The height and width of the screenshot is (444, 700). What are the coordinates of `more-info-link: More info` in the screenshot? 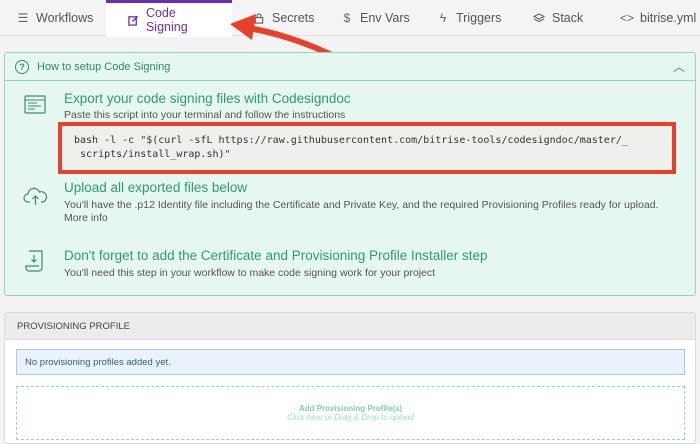 It's located at (86, 218).